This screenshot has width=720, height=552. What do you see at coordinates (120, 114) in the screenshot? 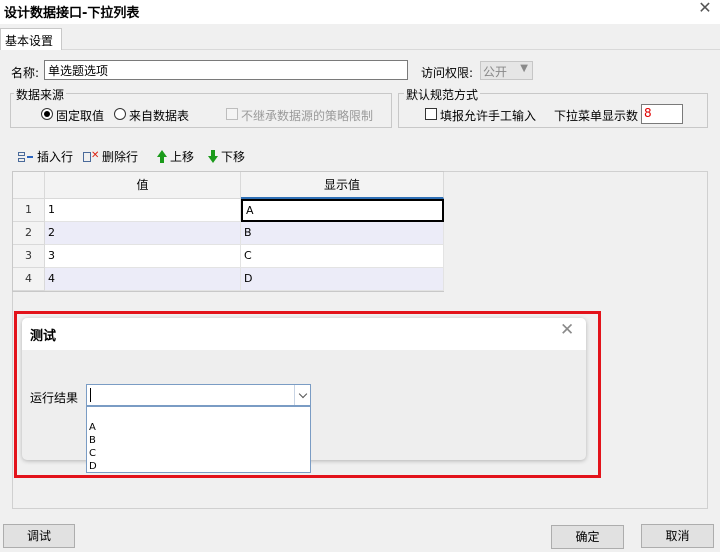
I see `radio-database` at bounding box center [120, 114].